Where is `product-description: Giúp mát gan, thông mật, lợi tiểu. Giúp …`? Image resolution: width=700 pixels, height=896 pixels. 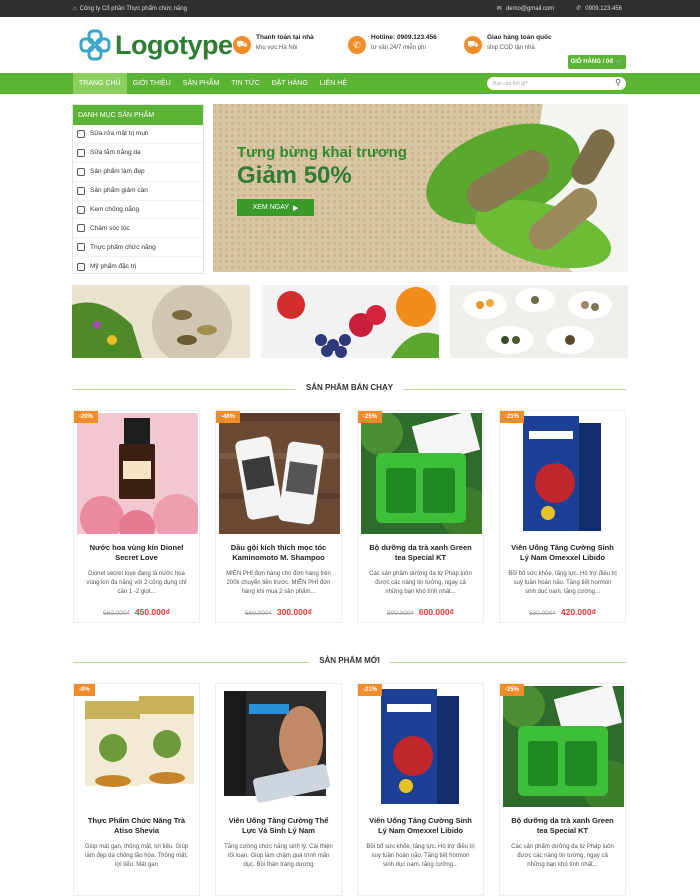
product-description: Giúp mát gan, thông mật, lợi tiểu. Giúp … is located at coordinates (136, 856).